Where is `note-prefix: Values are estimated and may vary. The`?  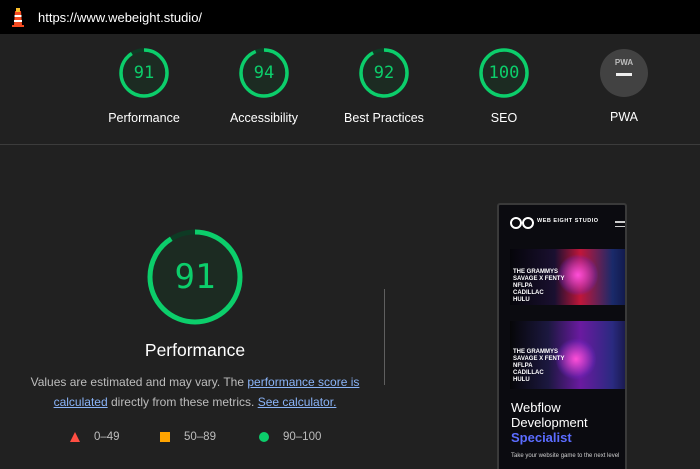 note-prefix: Values are estimated and may vary. The is located at coordinates (139, 382).